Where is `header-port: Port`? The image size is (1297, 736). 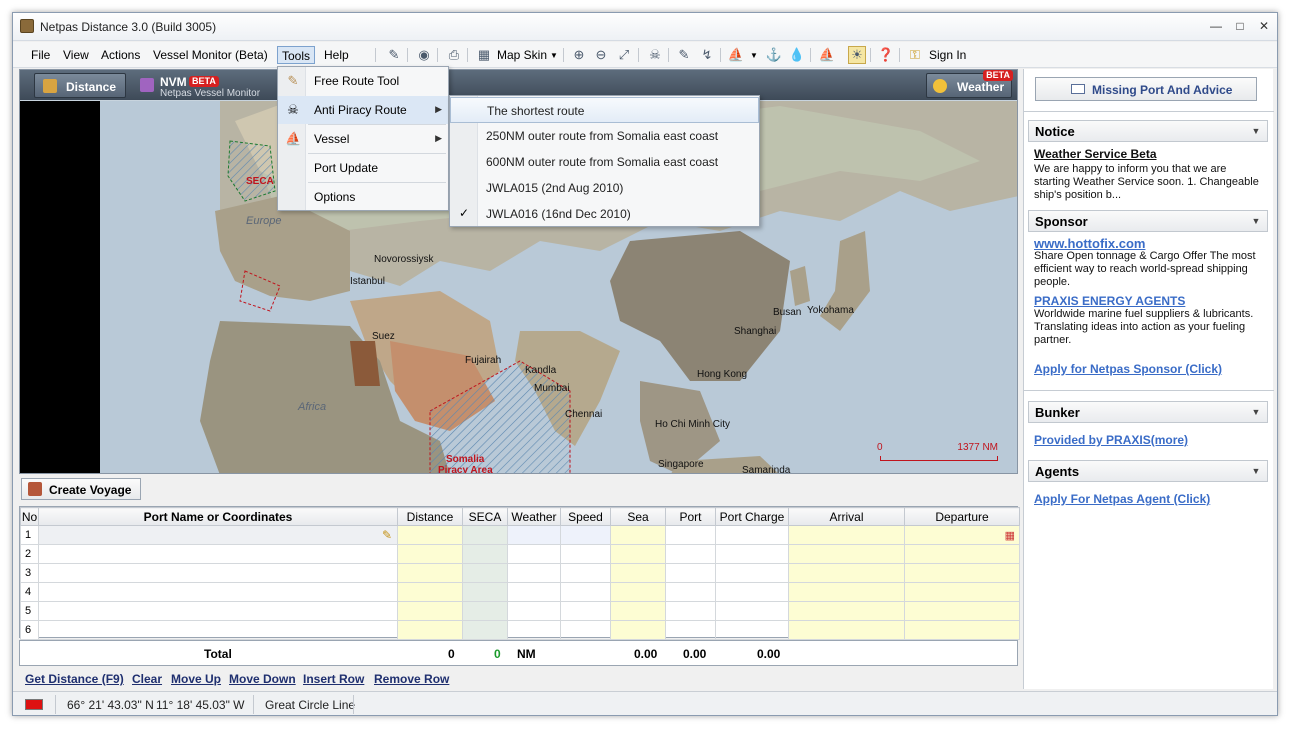
header-port: Port is located at coordinates (690, 516).